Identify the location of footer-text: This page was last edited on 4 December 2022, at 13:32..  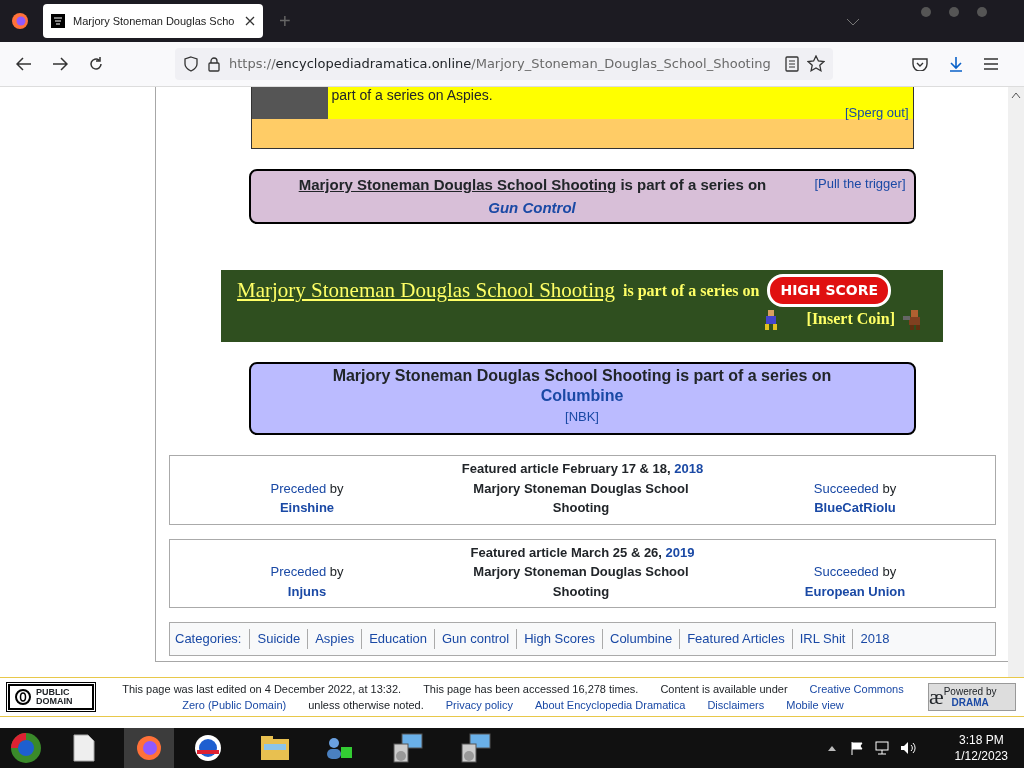
(262, 689).